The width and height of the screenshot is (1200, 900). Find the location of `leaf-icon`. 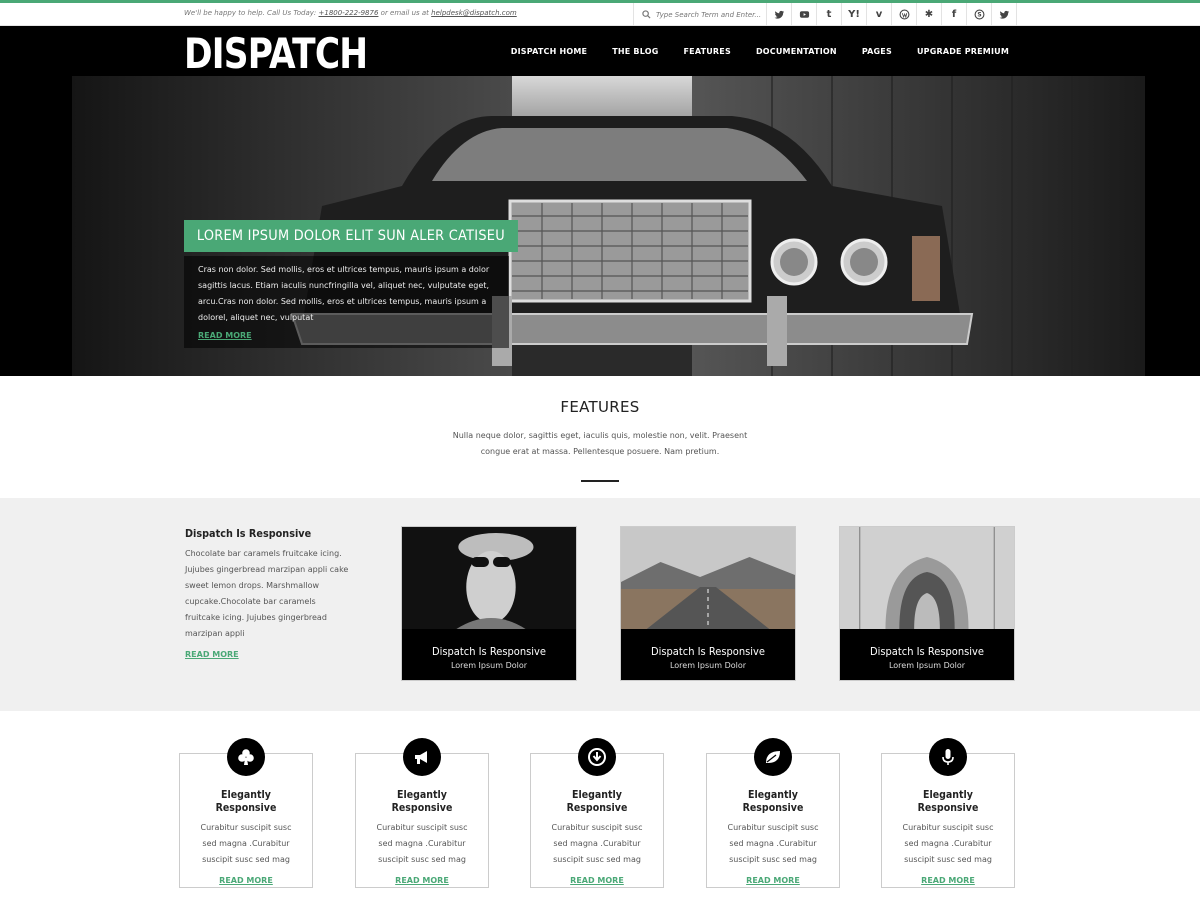

leaf-icon is located at coordinates (773, 757).